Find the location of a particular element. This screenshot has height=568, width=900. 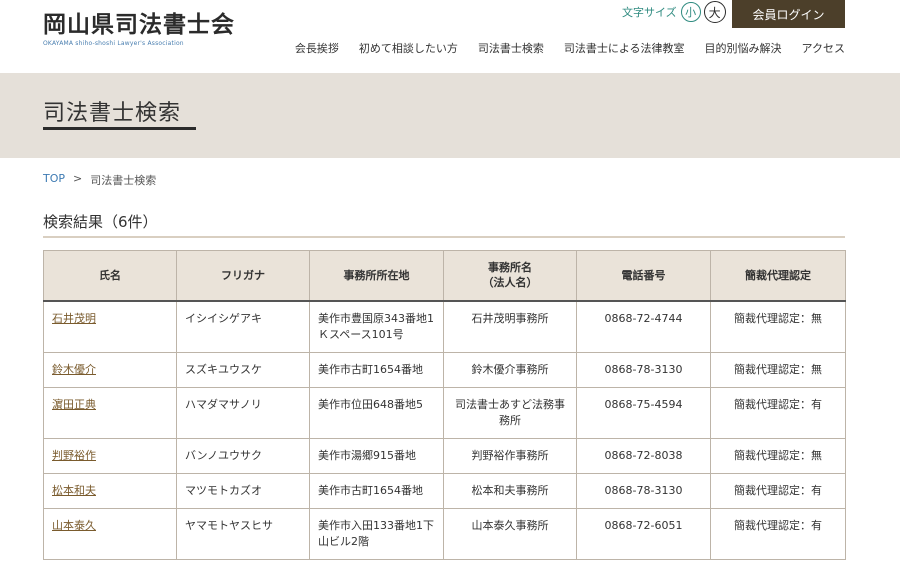

col-header-office: 事務所名 （法人名） is located at coordinates (510, 276).